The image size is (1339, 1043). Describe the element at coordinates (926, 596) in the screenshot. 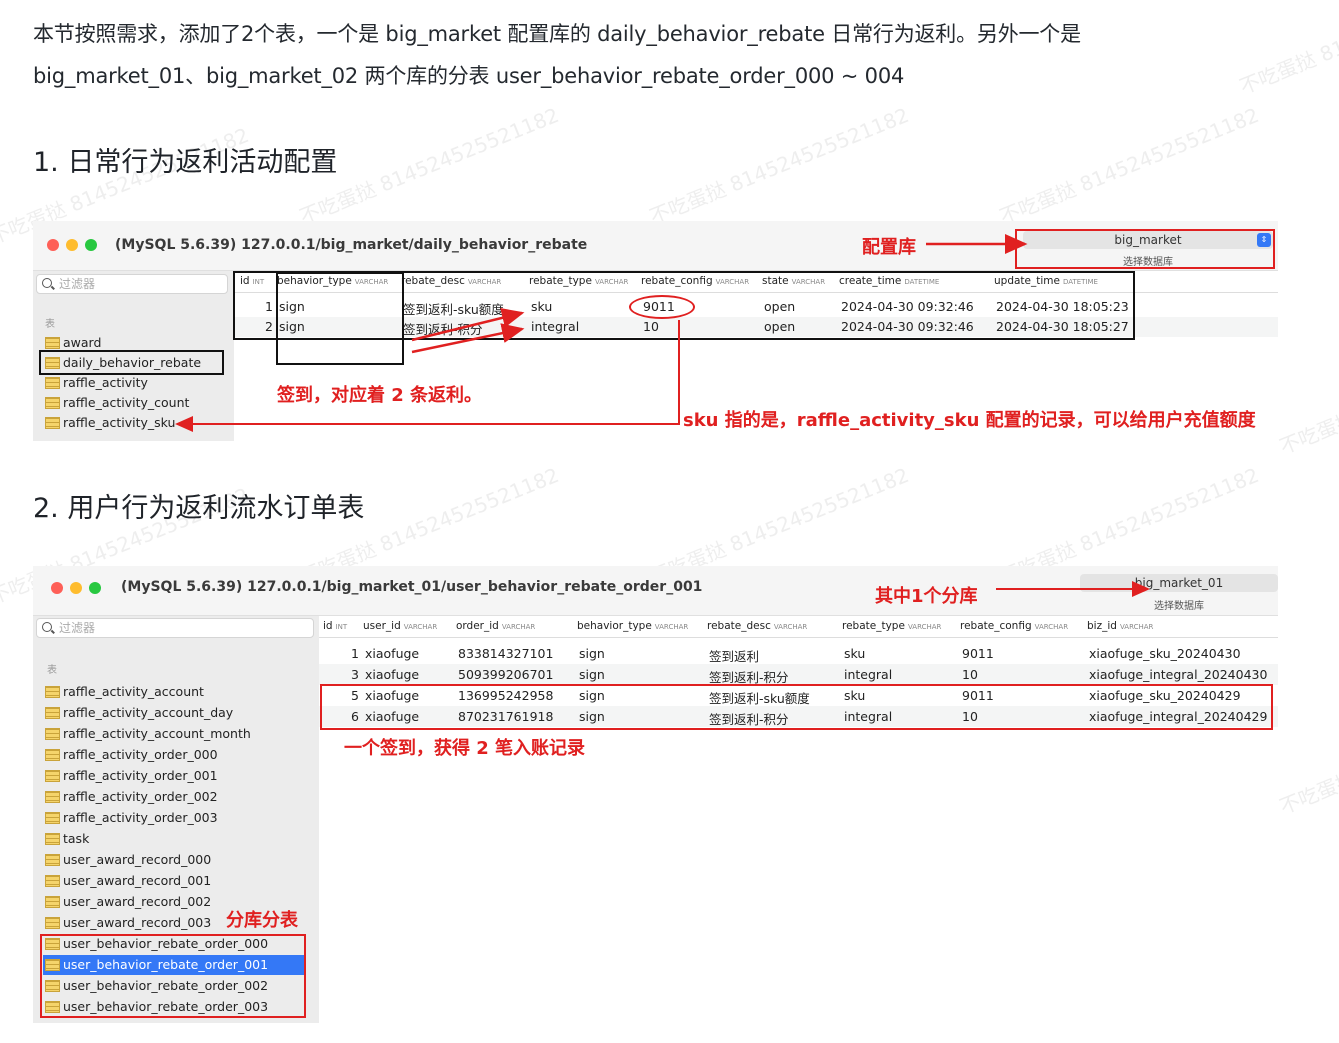

I see `annotation-one-shard: 其中1个分库` at that location.